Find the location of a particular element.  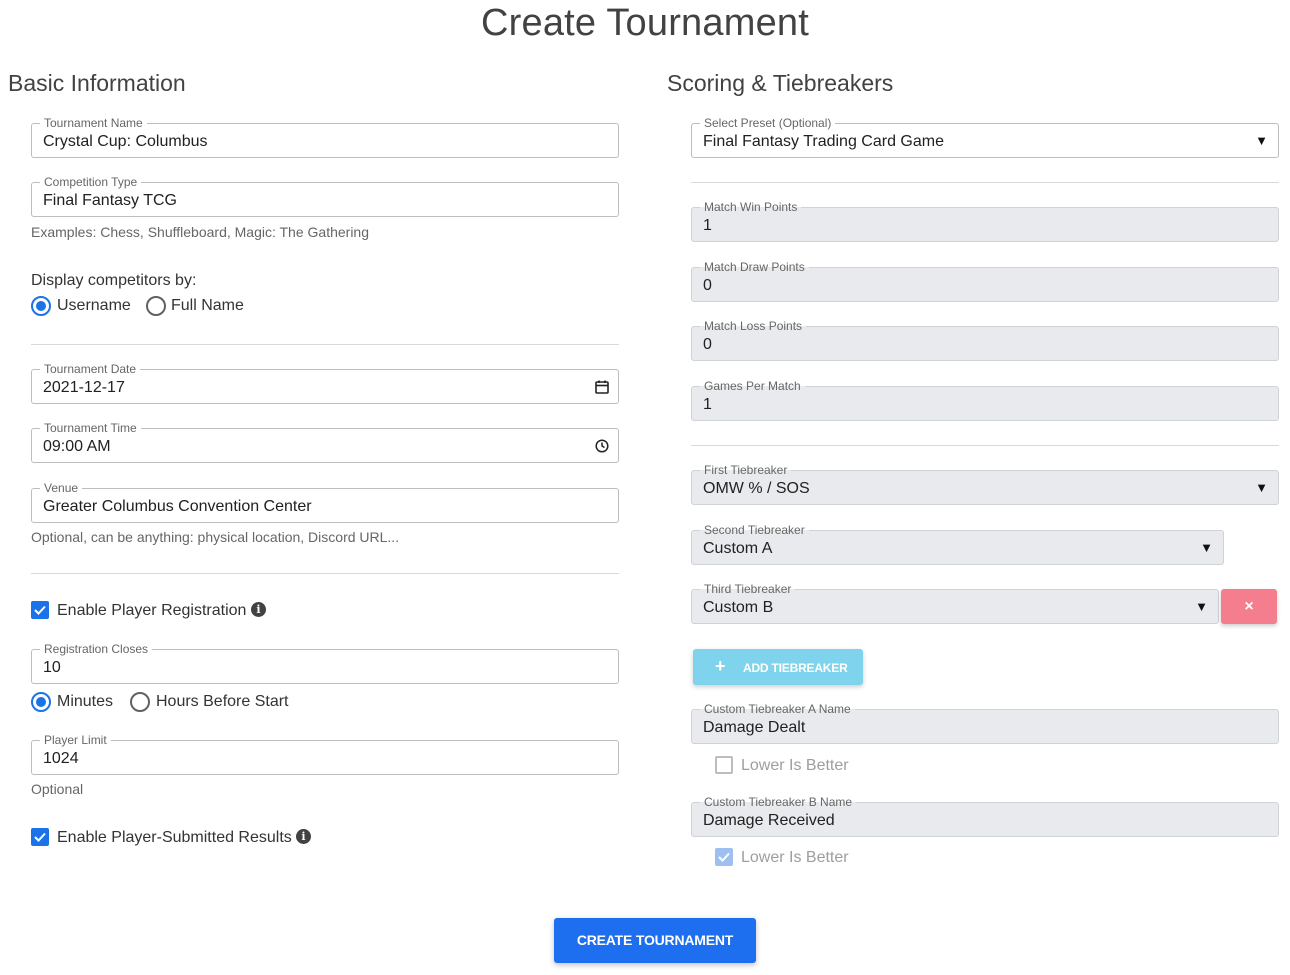

games-per-match-field: Games Per Match 1 is located at coordinates (985, 400).